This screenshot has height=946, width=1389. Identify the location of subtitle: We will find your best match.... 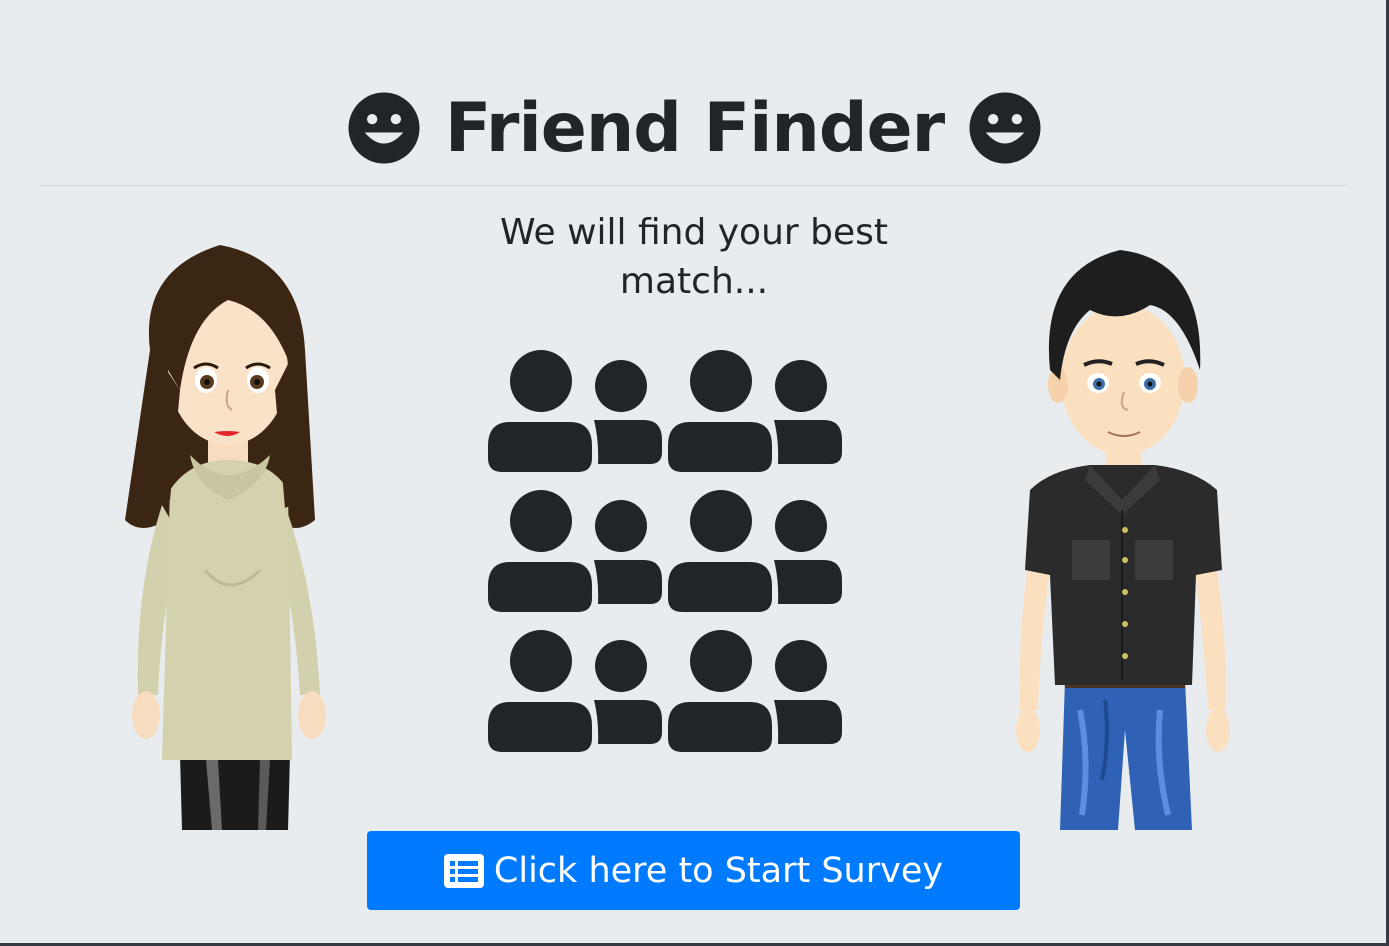
(694, 257).